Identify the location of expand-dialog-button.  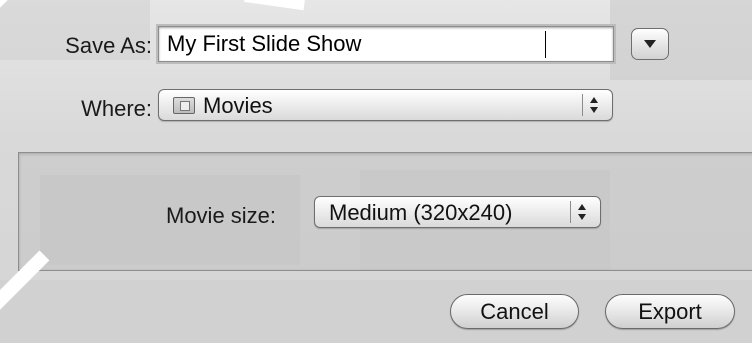
(650, 44).